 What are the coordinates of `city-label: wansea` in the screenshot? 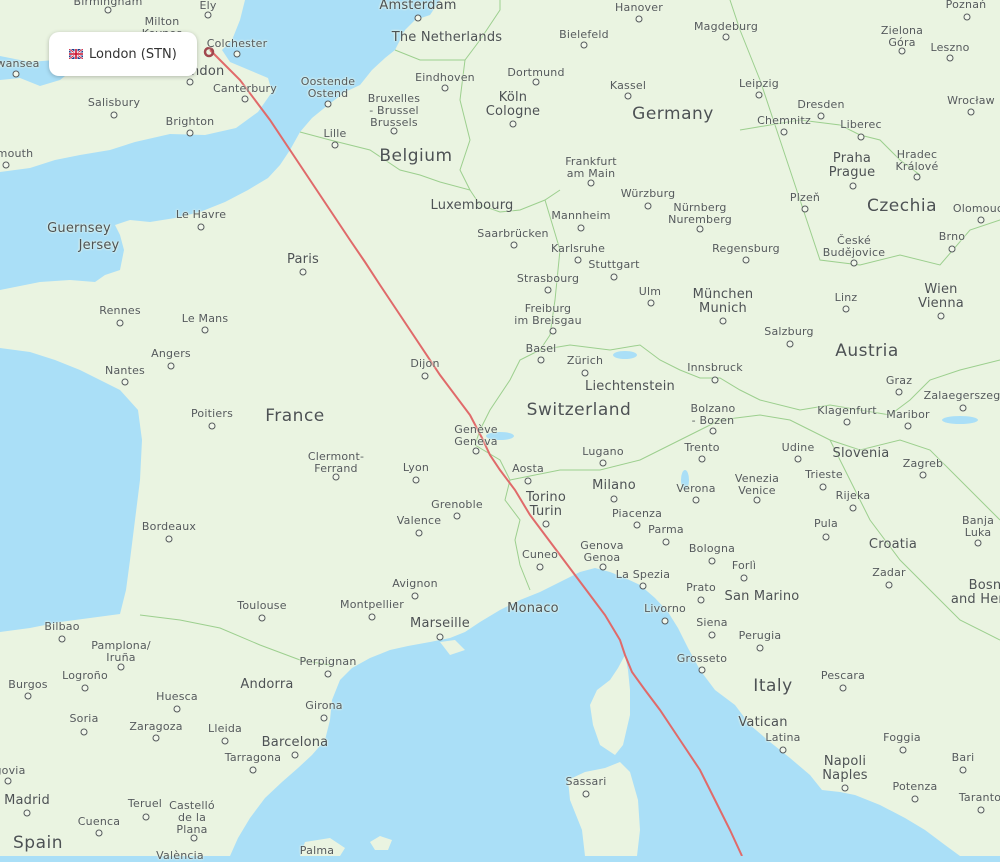 It's located at (20, 63).